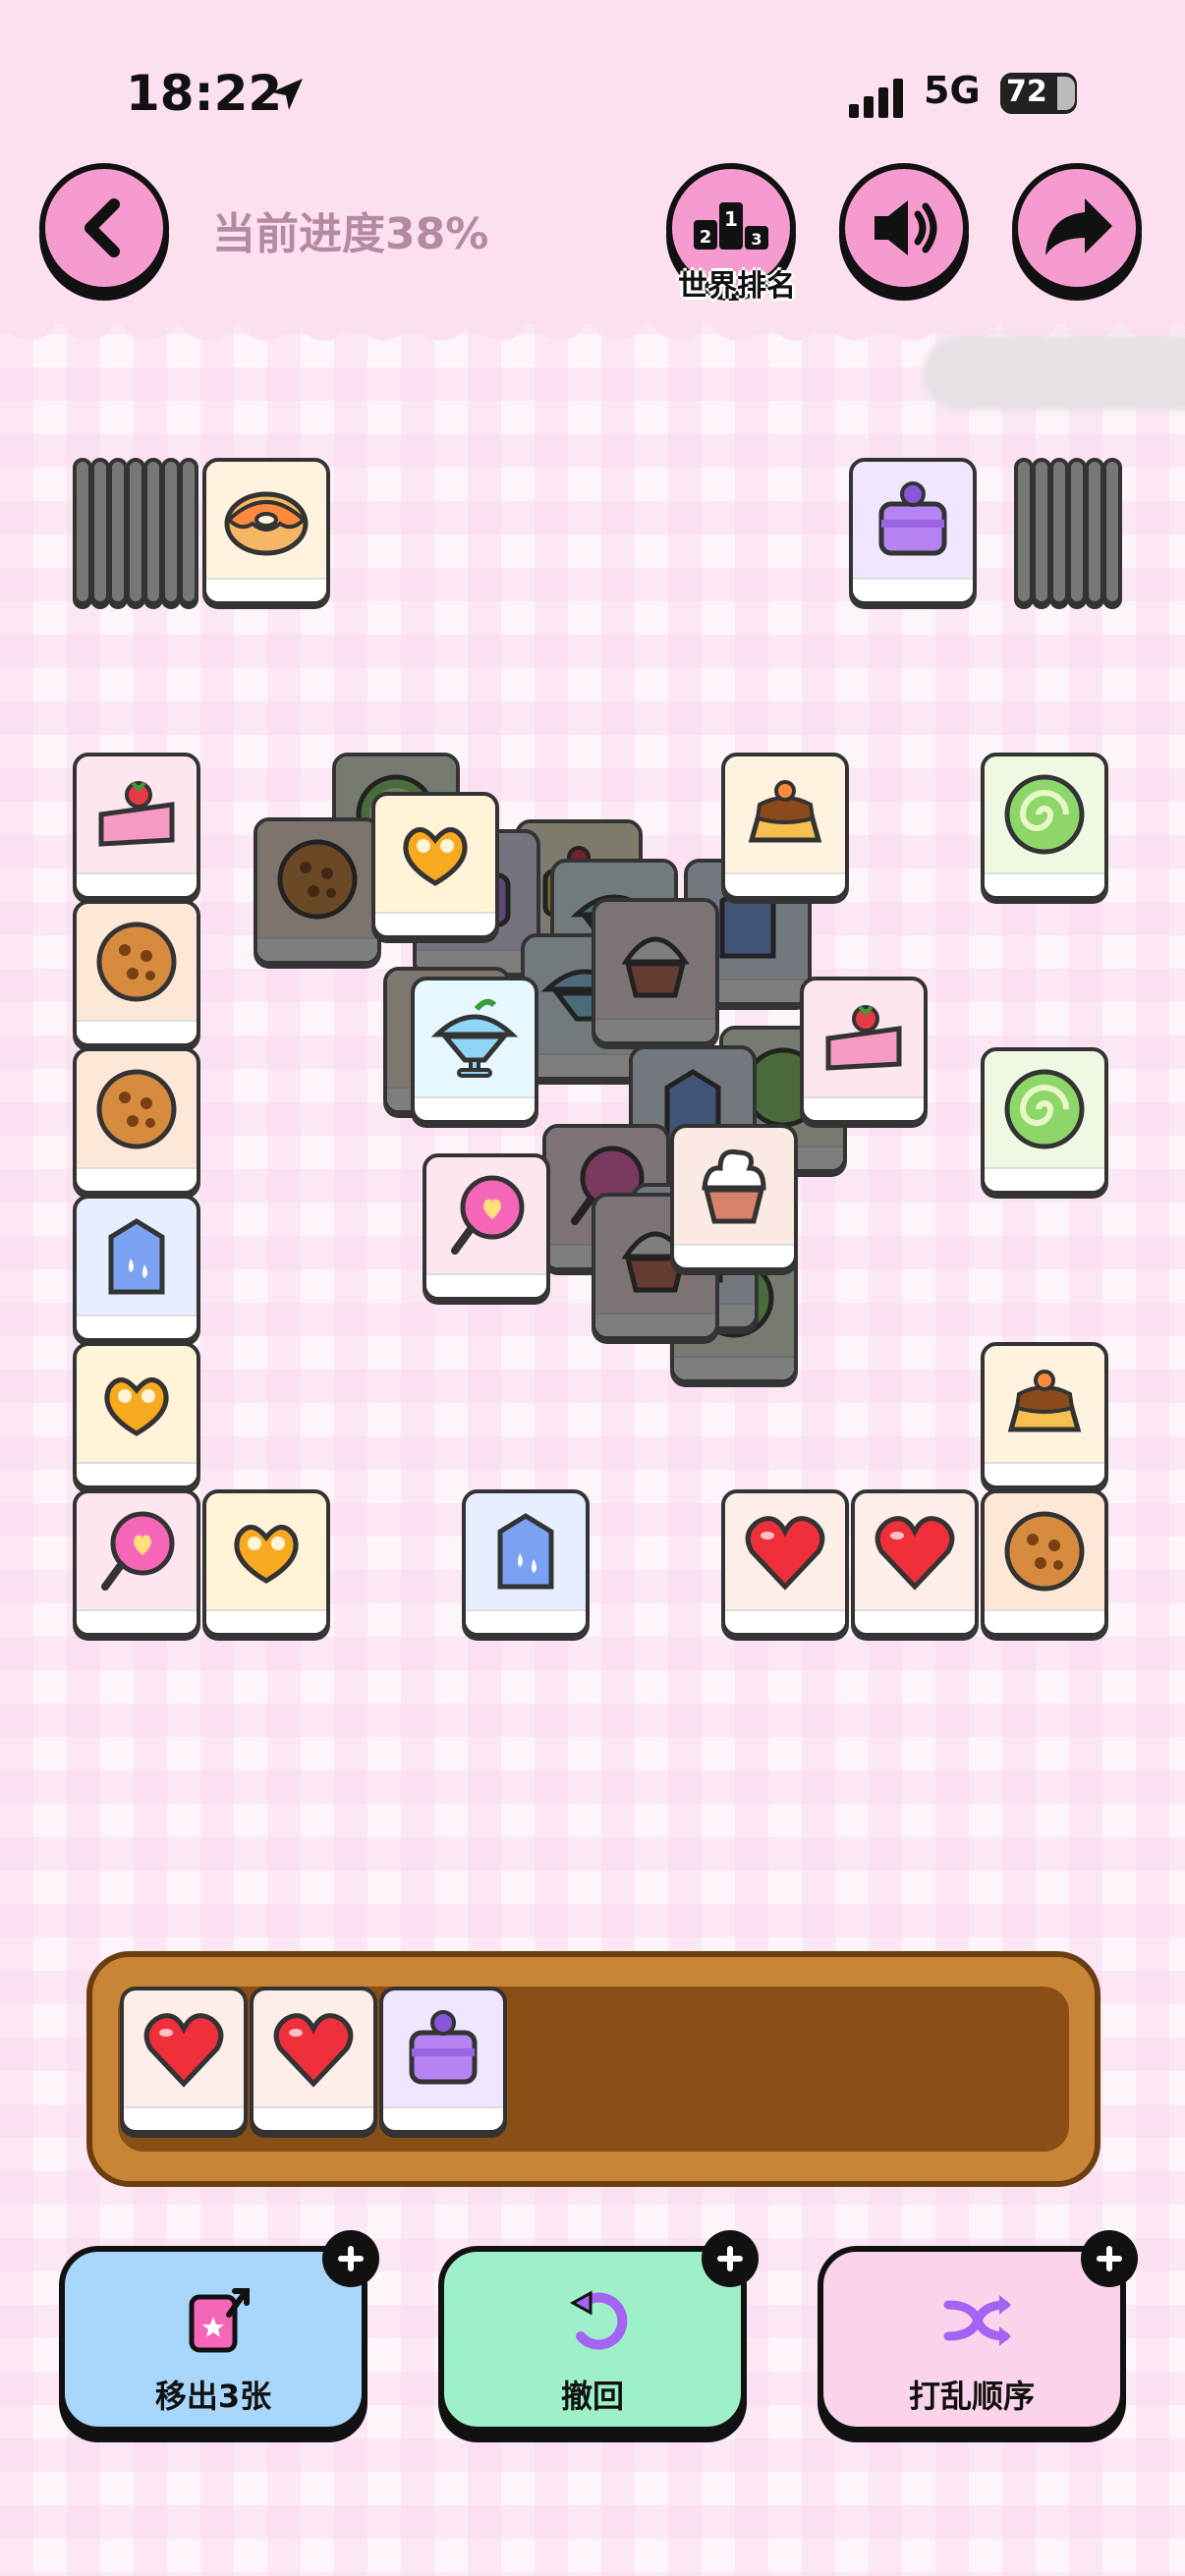 The width and height of the screenshot is (1185, 2576). Describe the element at coordinates (731, 219) in the screenshot. I see `svg-text: 1` at that location.